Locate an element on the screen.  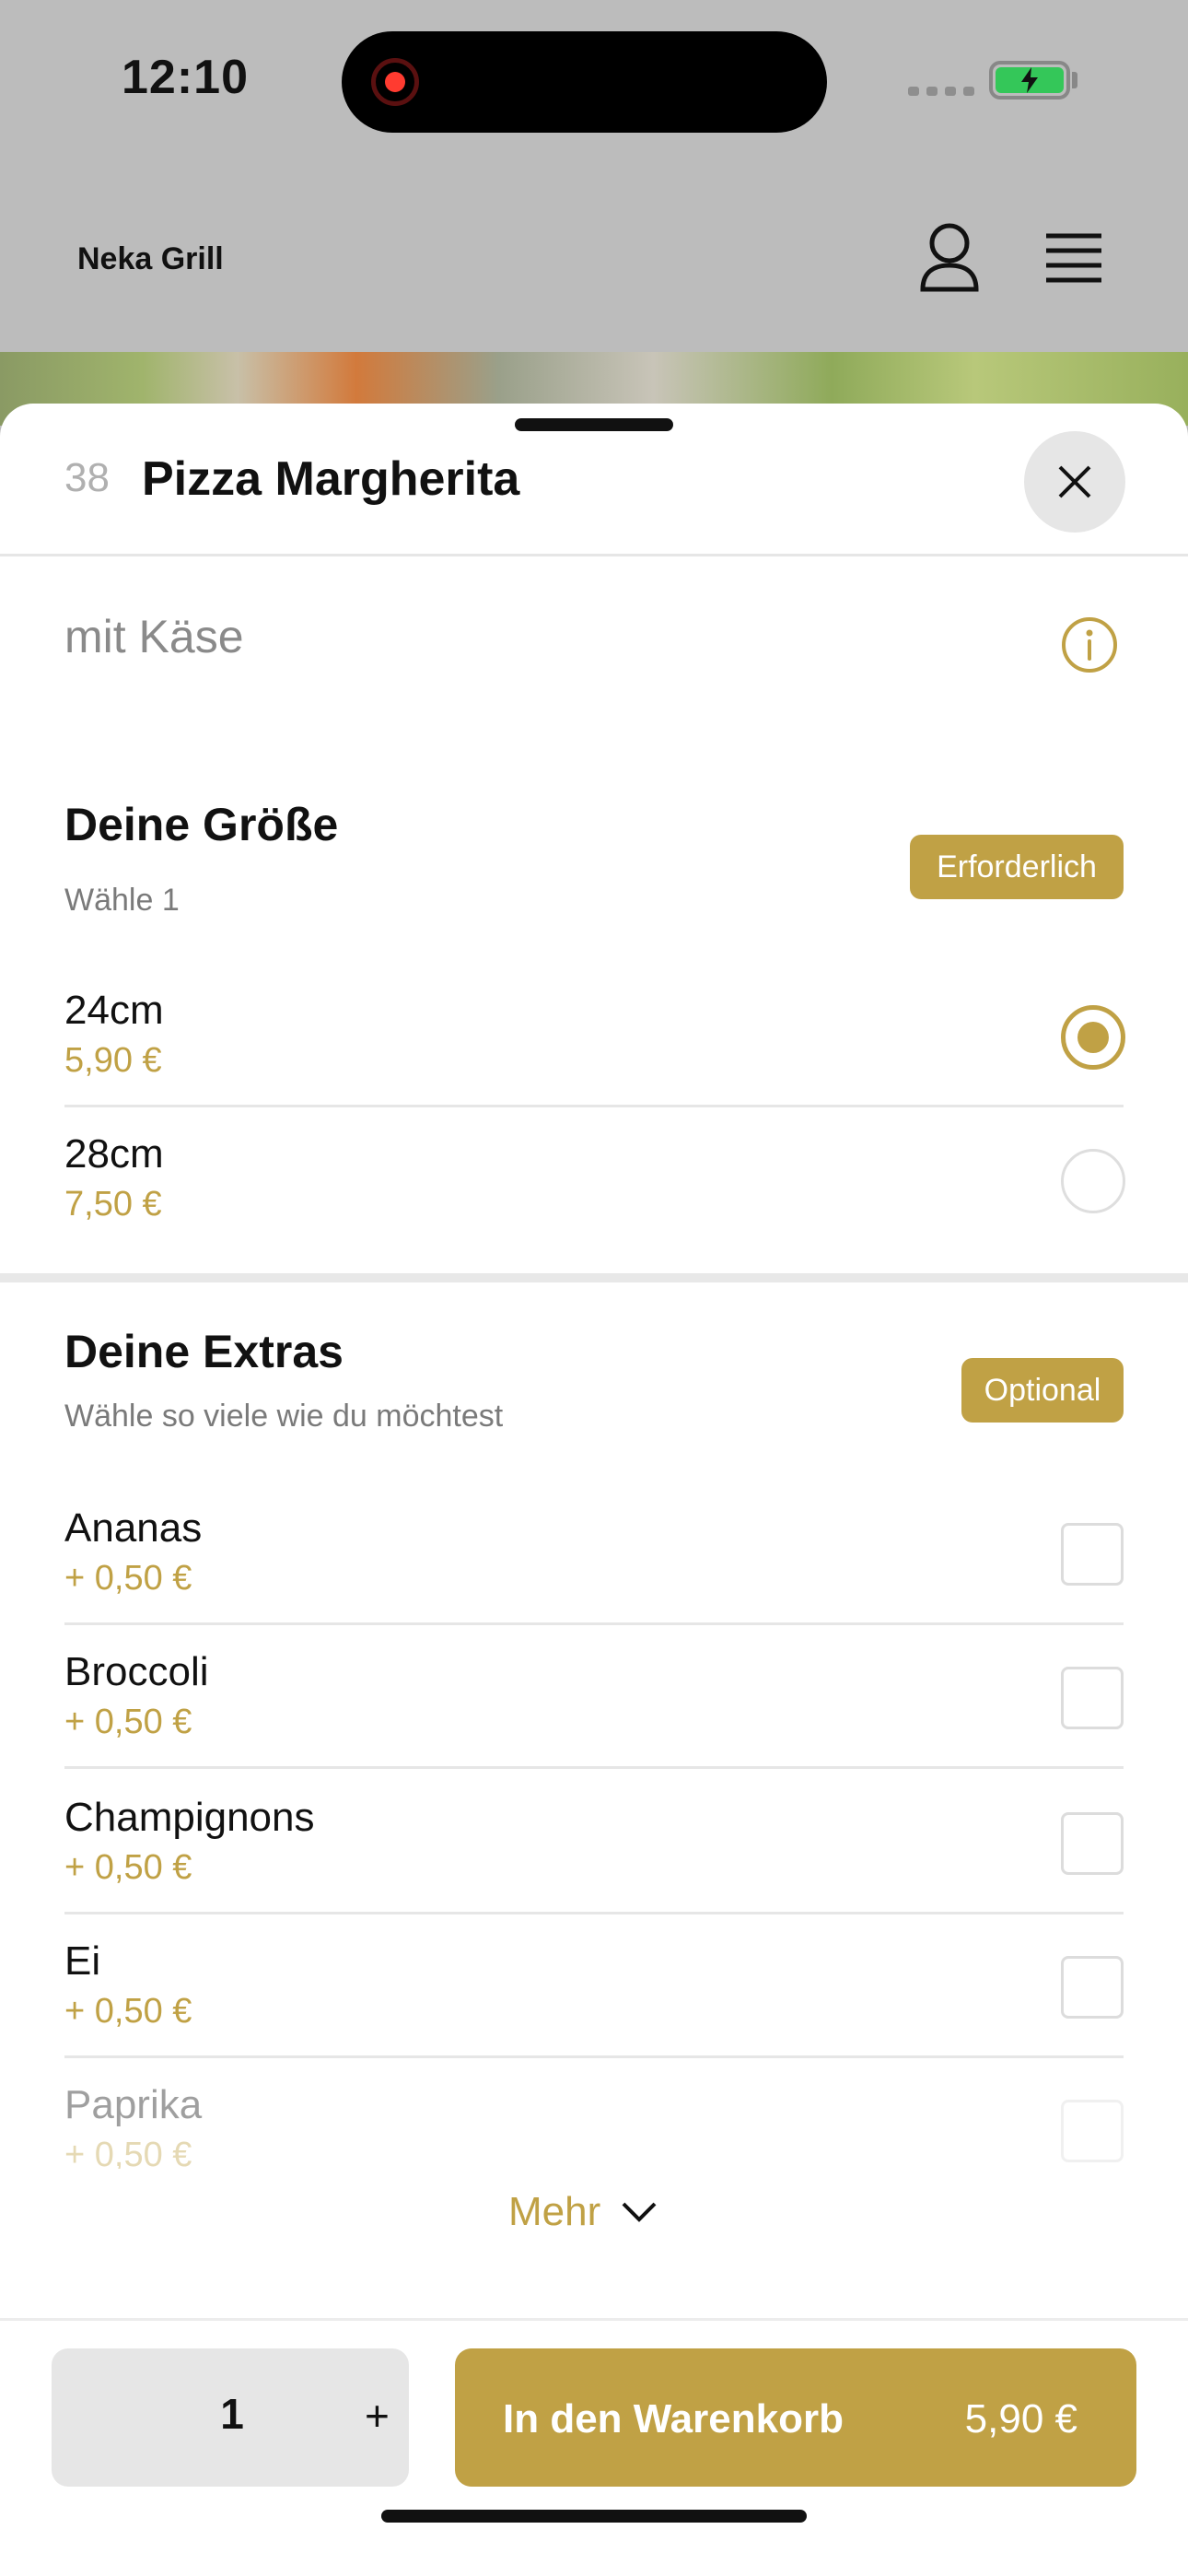
status-bar: 12:10 is located at coordinates (594, 83).